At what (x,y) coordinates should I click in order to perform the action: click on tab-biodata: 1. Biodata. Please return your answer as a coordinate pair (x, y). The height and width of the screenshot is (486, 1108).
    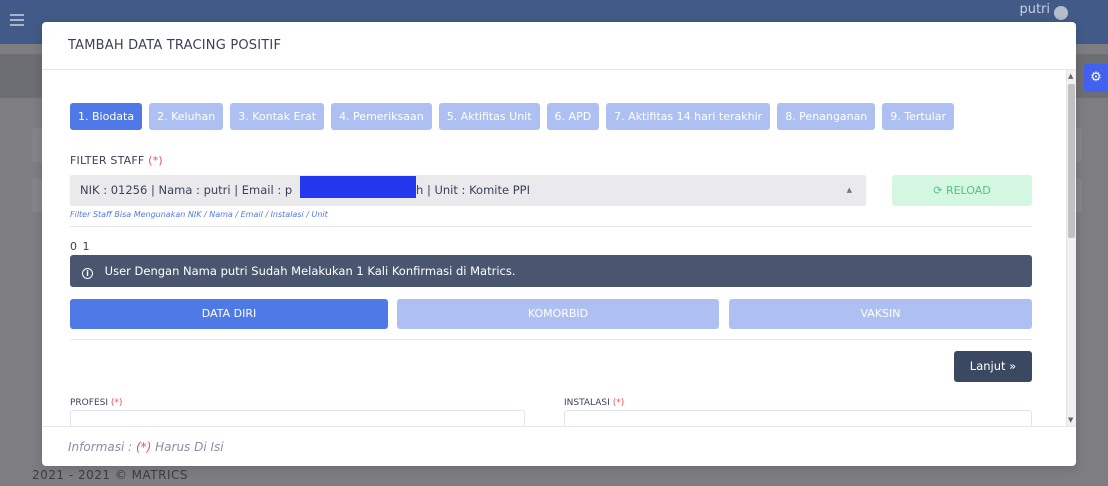
    Looking at the image, I should click on (106, 116).